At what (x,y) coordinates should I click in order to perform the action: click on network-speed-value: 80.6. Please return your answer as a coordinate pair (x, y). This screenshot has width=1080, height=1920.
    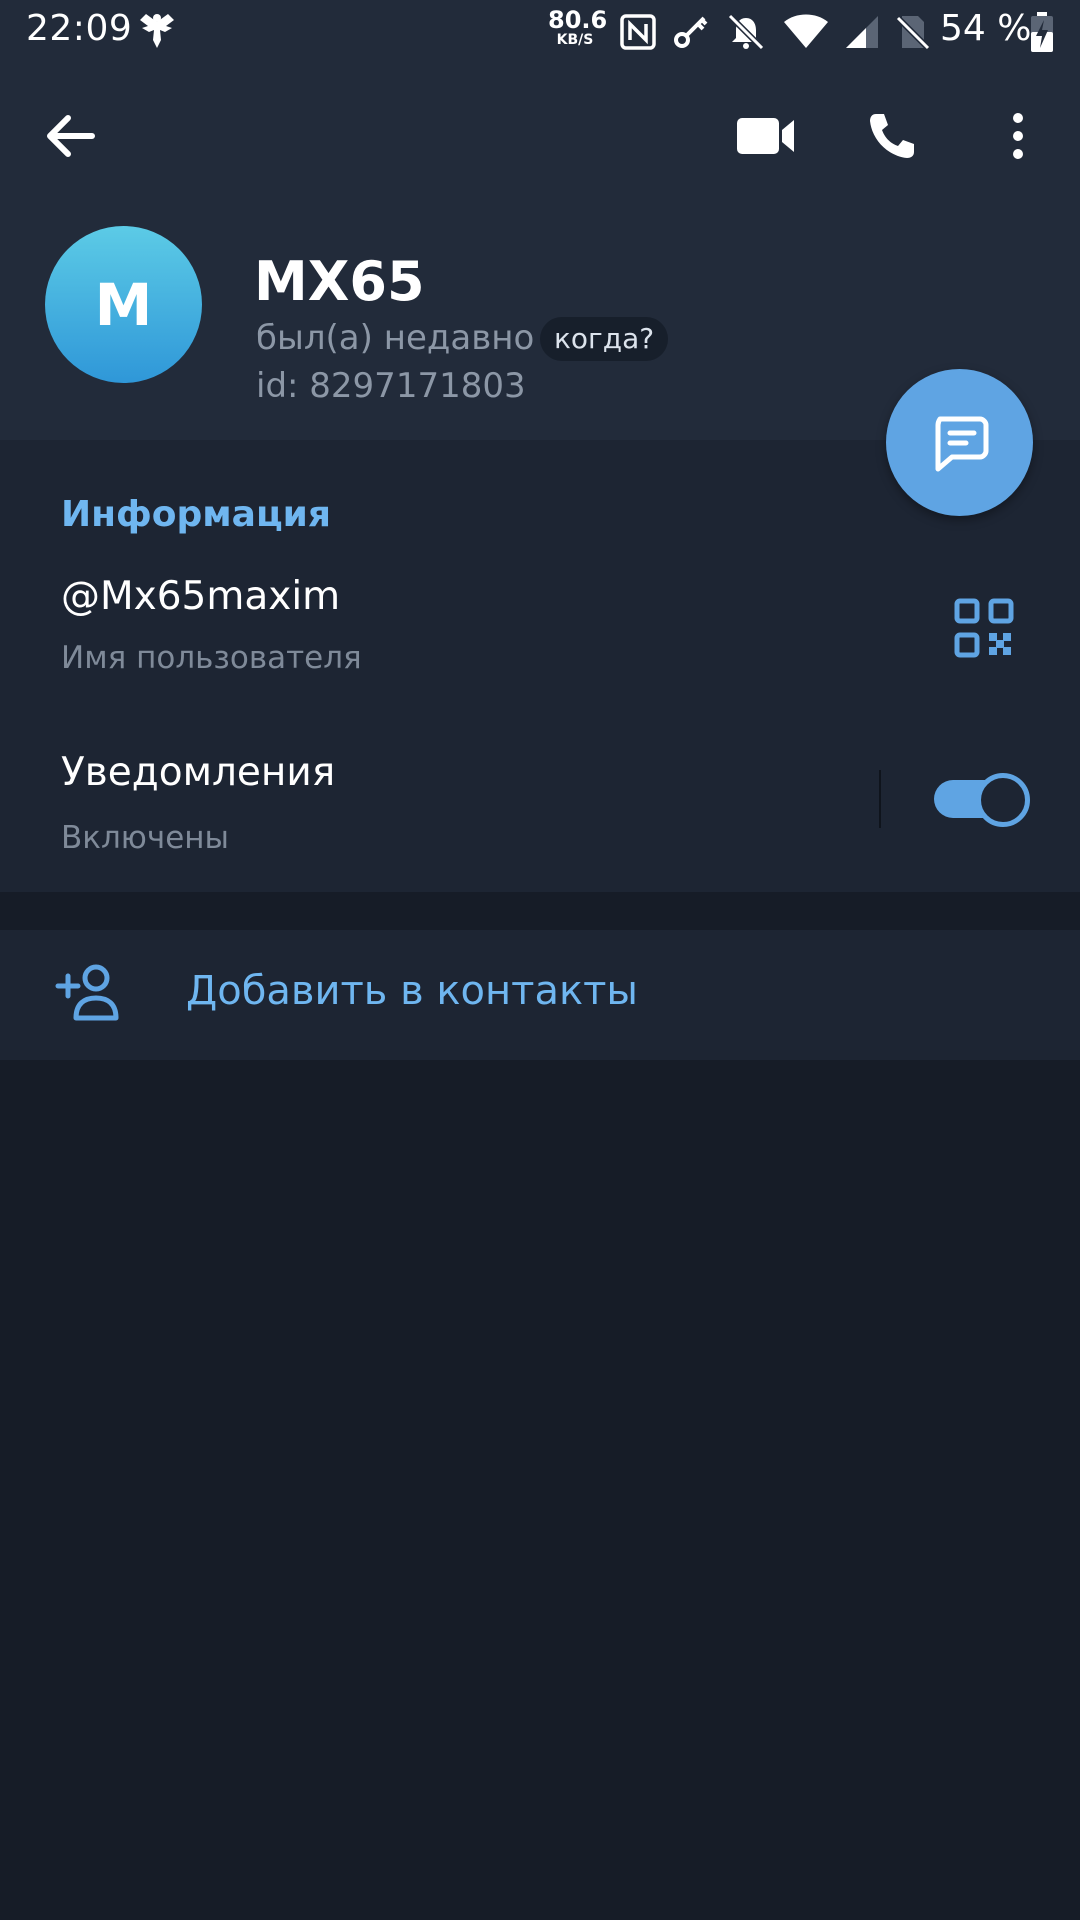
    Looking at the image, I should click on (578, 20).